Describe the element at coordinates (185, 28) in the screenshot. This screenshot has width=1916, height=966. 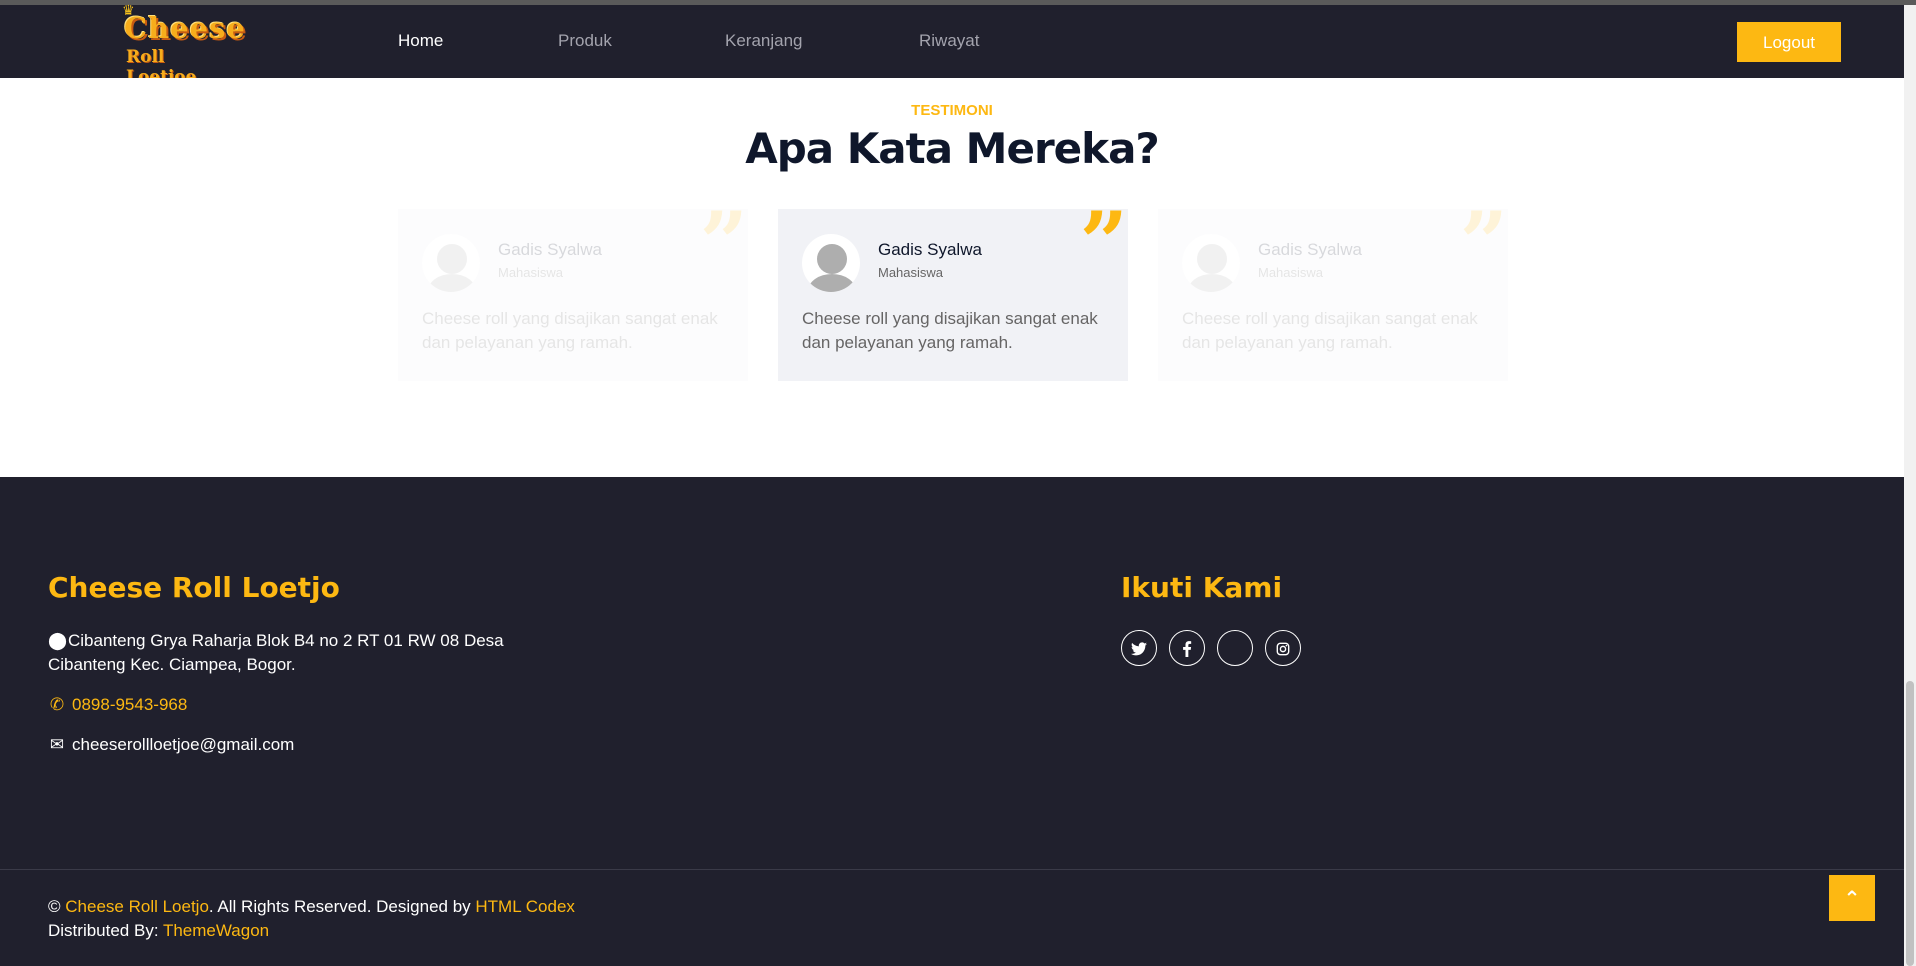
I see `logo-text-line1: Cheese` at that location.